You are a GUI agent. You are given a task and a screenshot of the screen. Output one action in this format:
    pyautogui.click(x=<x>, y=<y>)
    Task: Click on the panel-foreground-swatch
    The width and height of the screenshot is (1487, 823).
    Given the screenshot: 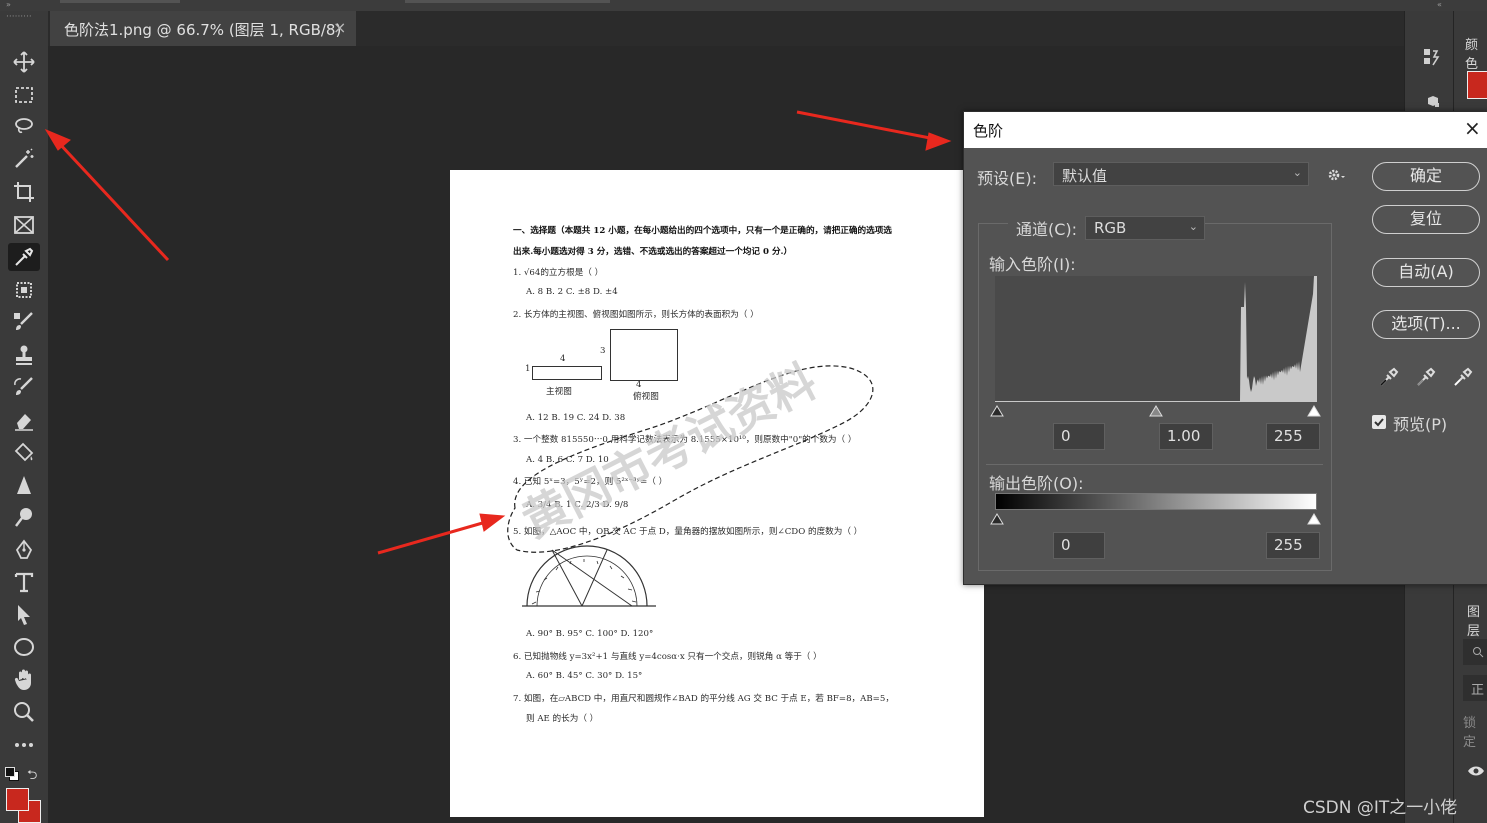 What is the action you would take?
    pyautogui.click(x=1477, y=85)
    